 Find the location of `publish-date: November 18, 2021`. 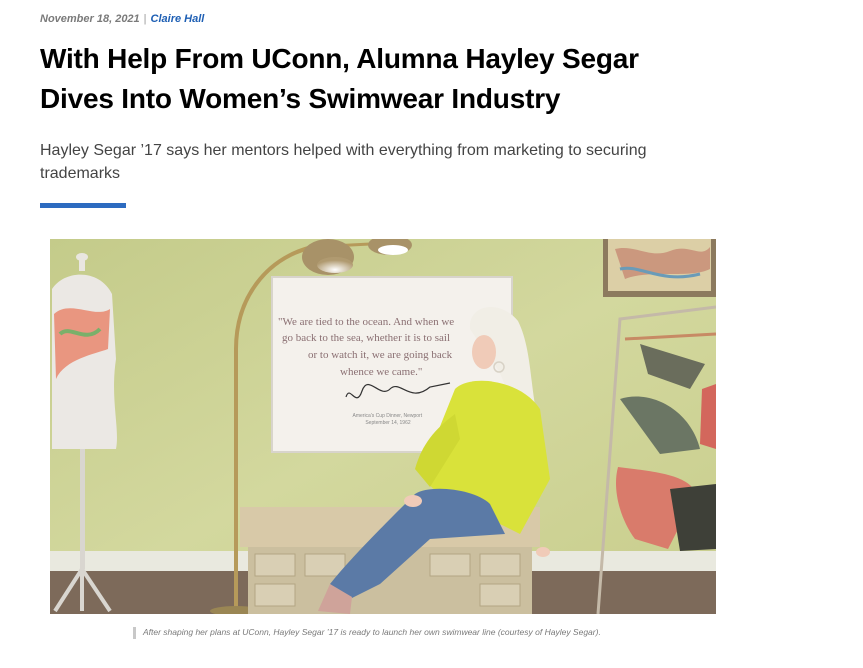

publish-date: November 18, 2021 is located at coordinates (90, 19).